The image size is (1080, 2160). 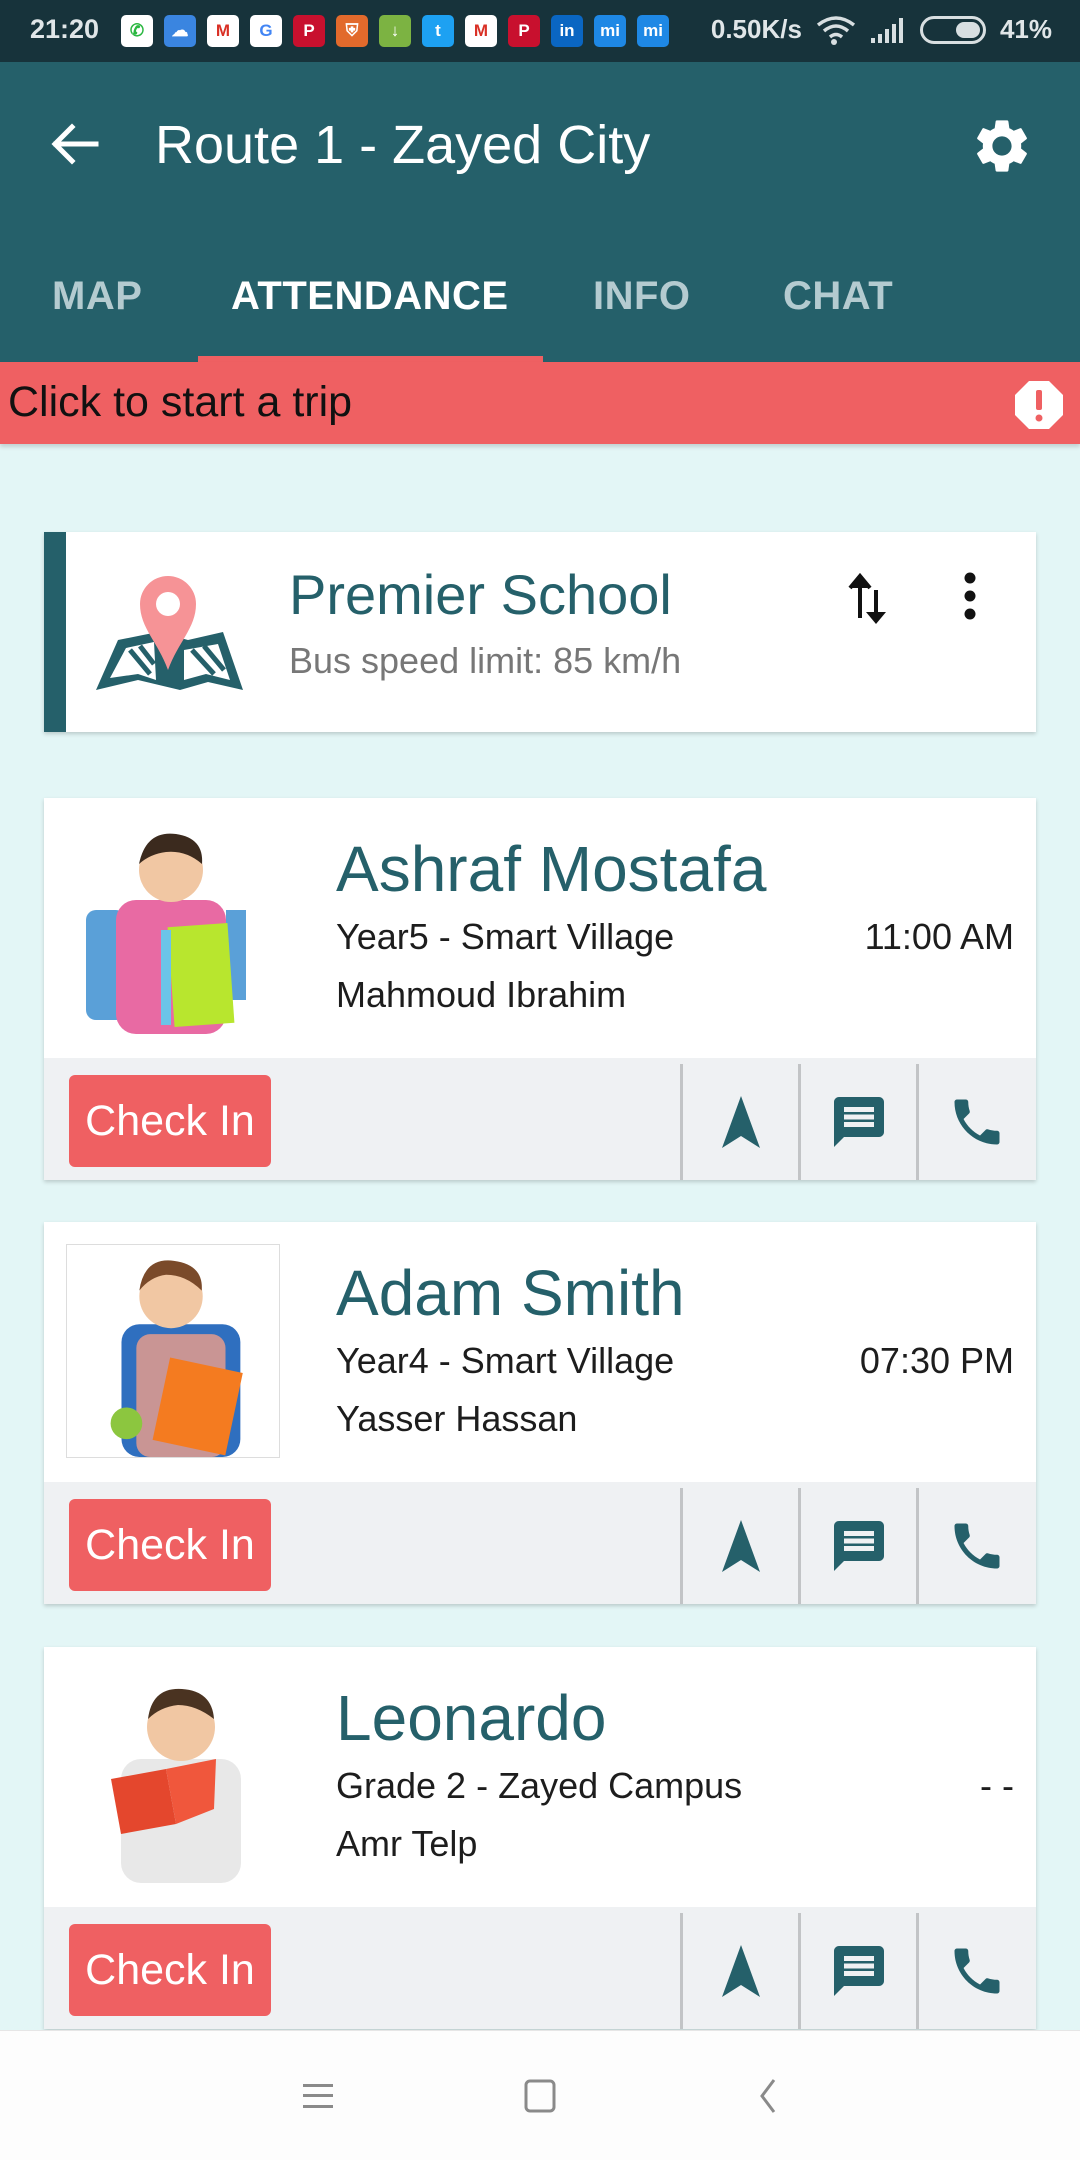 What do you see at coordinates (540, 403) in the screenshot?
I see `start-trip-banner: Click to start a trip` at bounding box center [540, 403].